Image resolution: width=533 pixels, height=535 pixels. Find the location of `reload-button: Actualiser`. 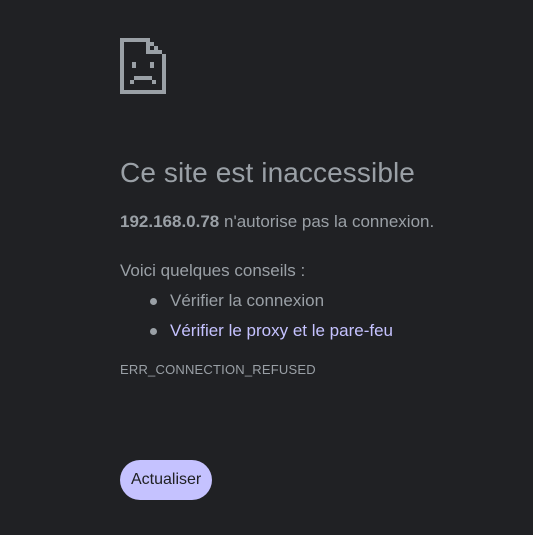

reload-button: Actualiser is located at coordinates (166, 480).